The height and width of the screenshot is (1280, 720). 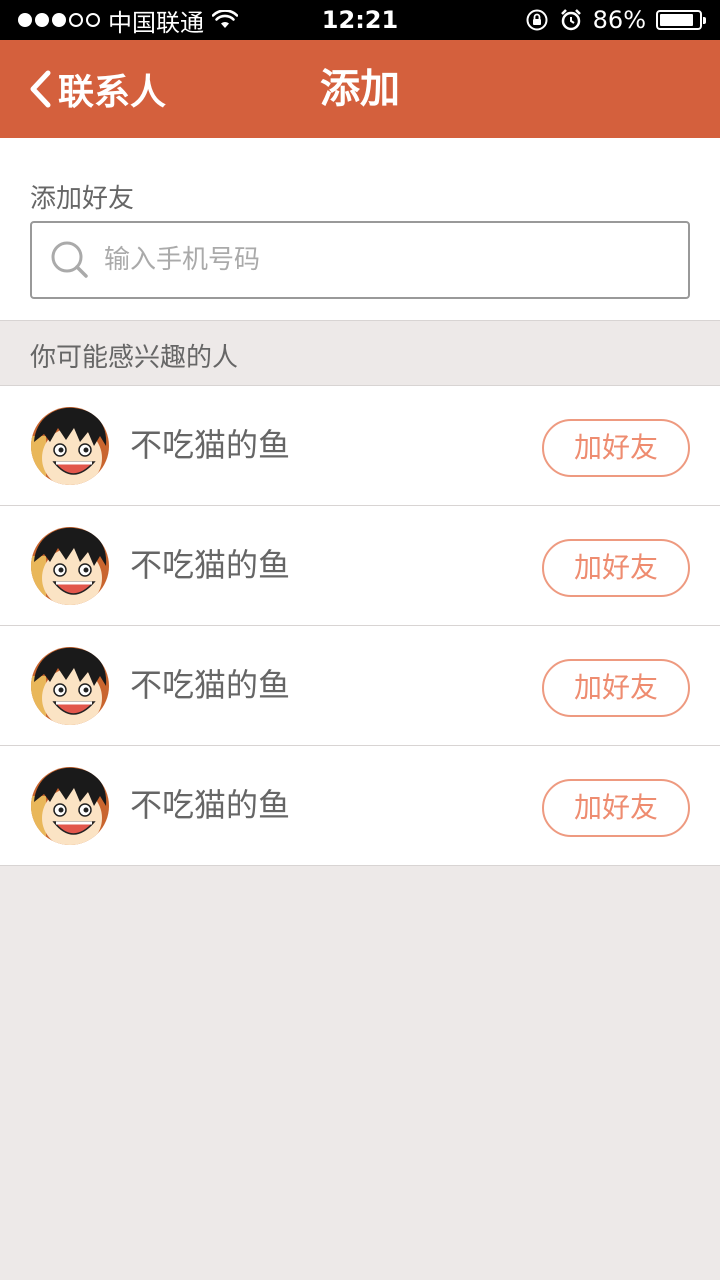 What do you see at coordinates (134, 358) in the screenshot?
I see `suggestions-title: 你可能感兴趣的人` at bounding box center [134, 358].